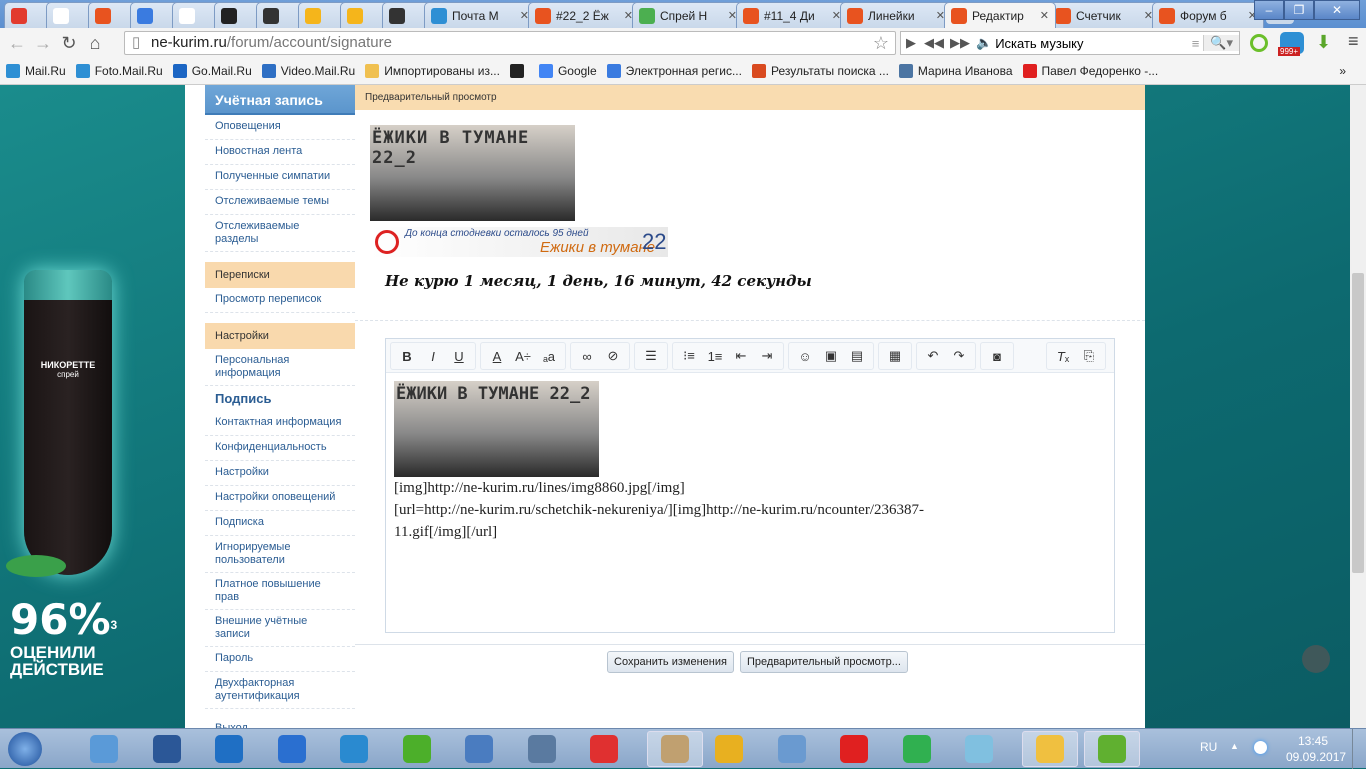 This screenshot has height=769, width=1366. What do you see at coordinates (1291, 44) in the screenshot?
I see `extension-badge-icon: 999+` at bounding box center [1291, 44].